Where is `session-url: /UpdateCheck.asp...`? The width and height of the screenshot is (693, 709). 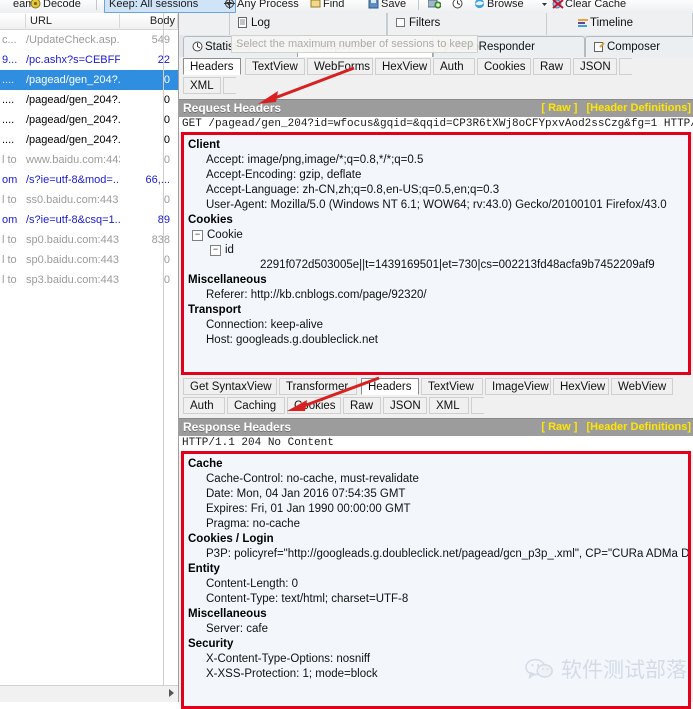 session-url: /UpdateCheck.asp... is located at coordinates (73, 40).